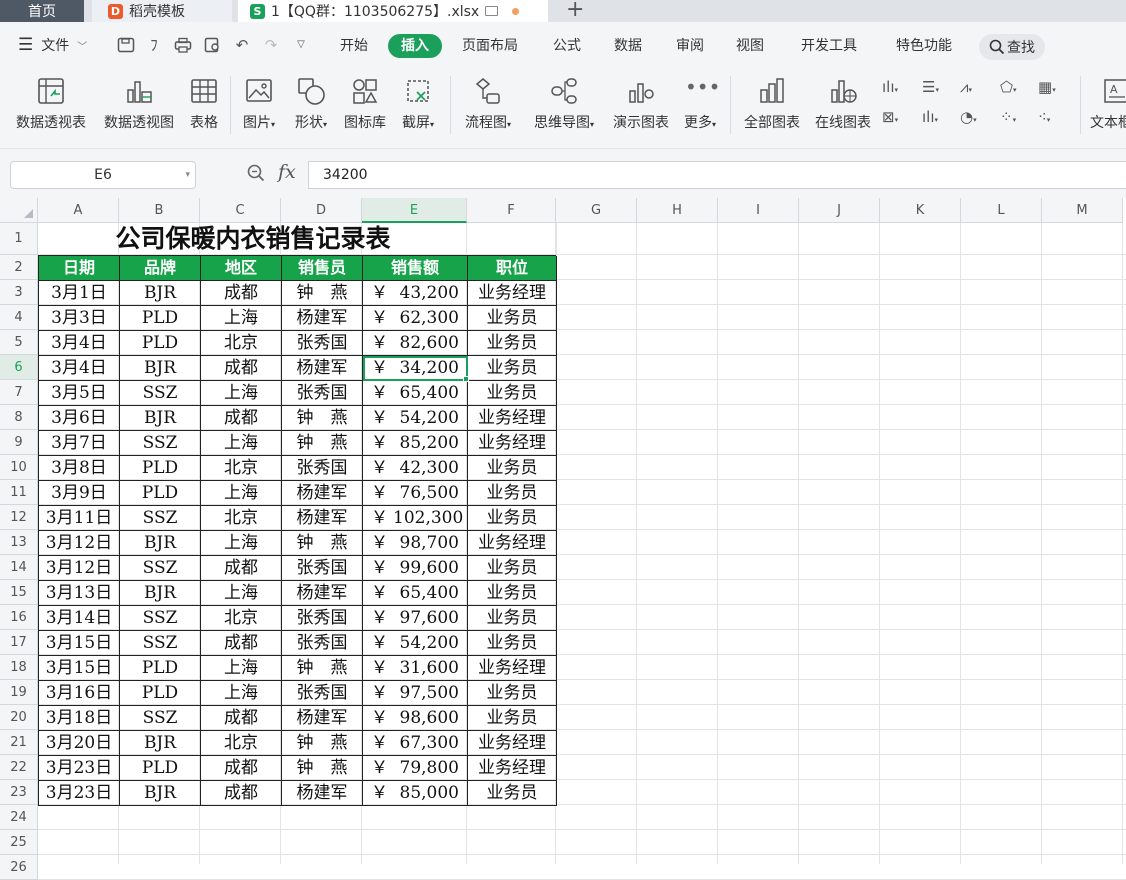 The width and height of the screenshot is (1126, 880). I want to click on zoom-search-icon, so click(256, 173).